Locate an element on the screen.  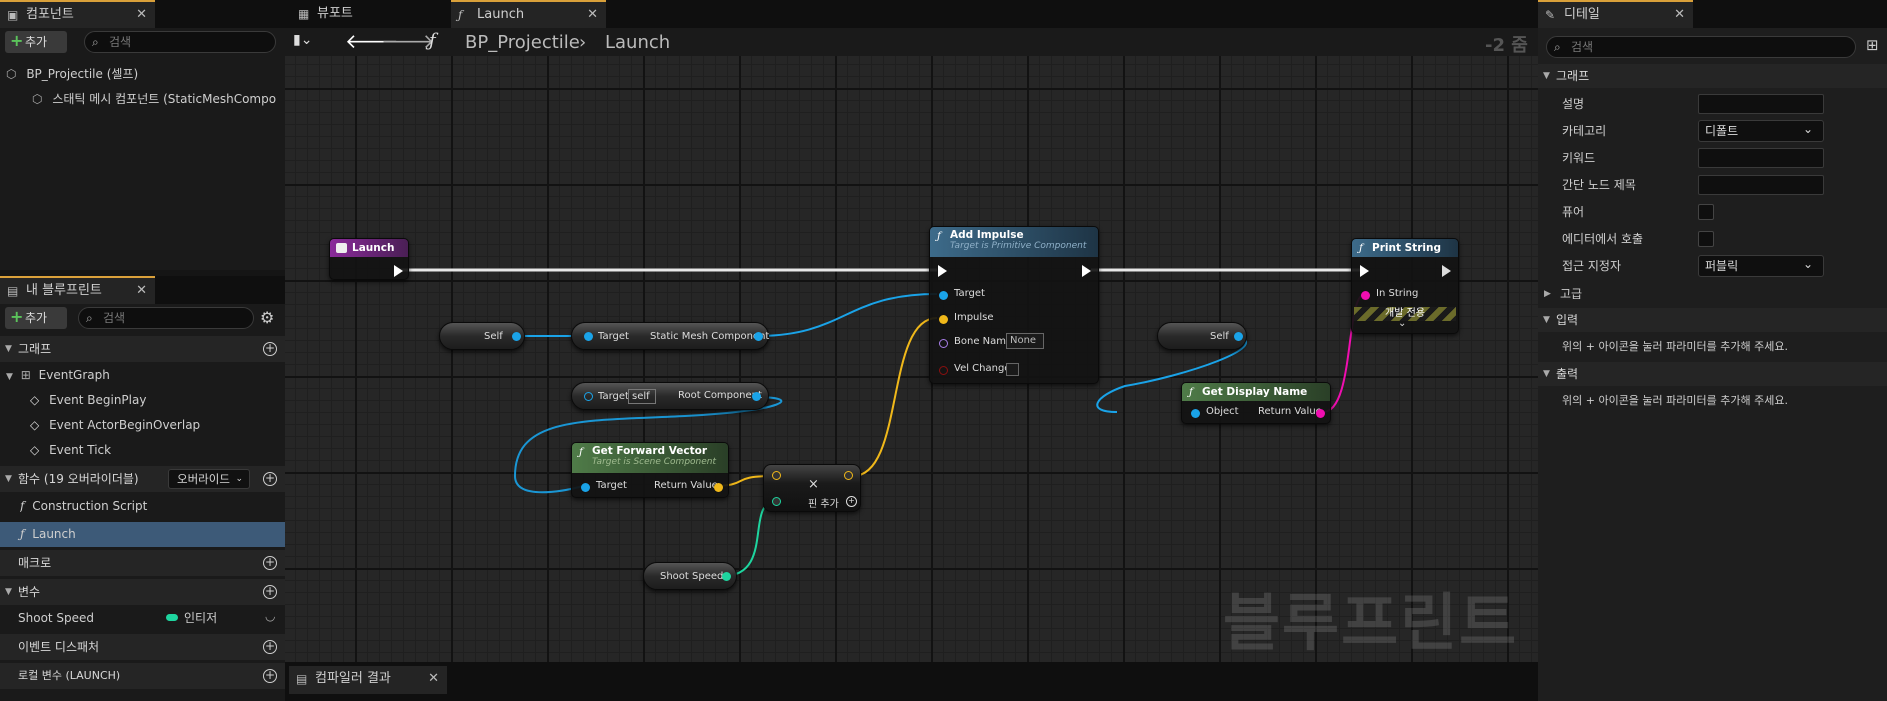
function-item-selected: ƒ Launch is located at coordinates (142, 534).